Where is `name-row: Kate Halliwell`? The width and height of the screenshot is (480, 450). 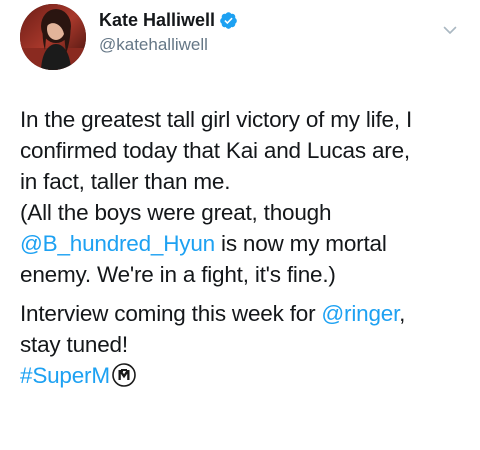
name-row: Kate Halliwell is located at coordinates (168, 20).